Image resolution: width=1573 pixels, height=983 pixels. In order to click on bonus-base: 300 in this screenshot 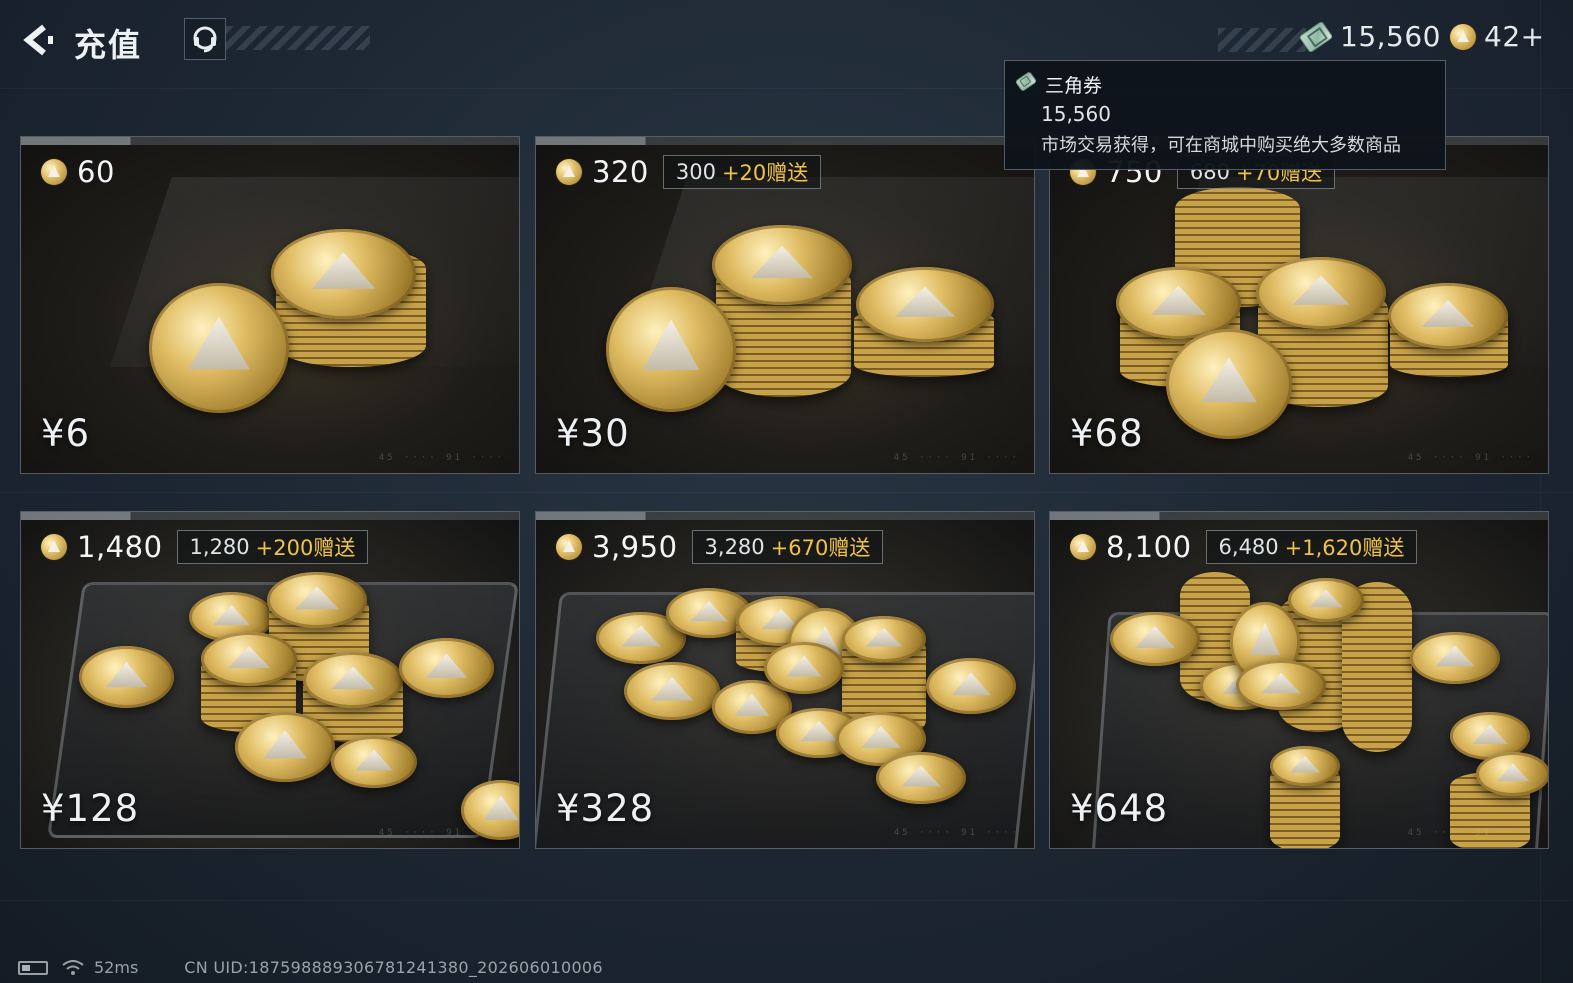, I will do `click(695, 172)`.